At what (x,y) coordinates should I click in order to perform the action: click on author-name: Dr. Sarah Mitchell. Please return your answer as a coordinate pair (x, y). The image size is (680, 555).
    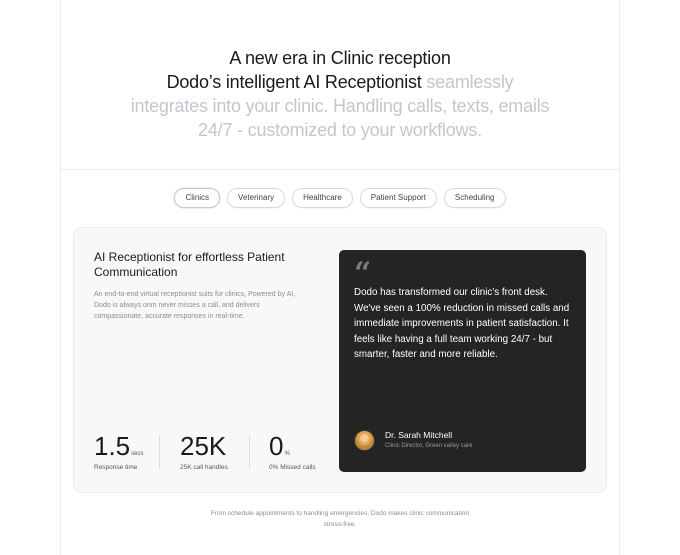
    Looking at the image, I should click on (419, 435).